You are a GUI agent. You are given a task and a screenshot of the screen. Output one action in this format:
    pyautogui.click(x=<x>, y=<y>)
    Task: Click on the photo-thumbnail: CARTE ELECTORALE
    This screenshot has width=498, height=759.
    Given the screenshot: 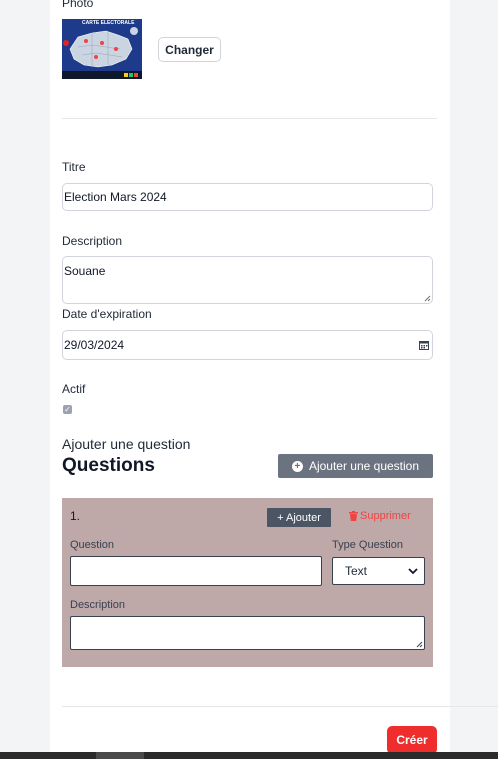 What is the action you would take?
    pyautogui.click(x=102, y=49)
    